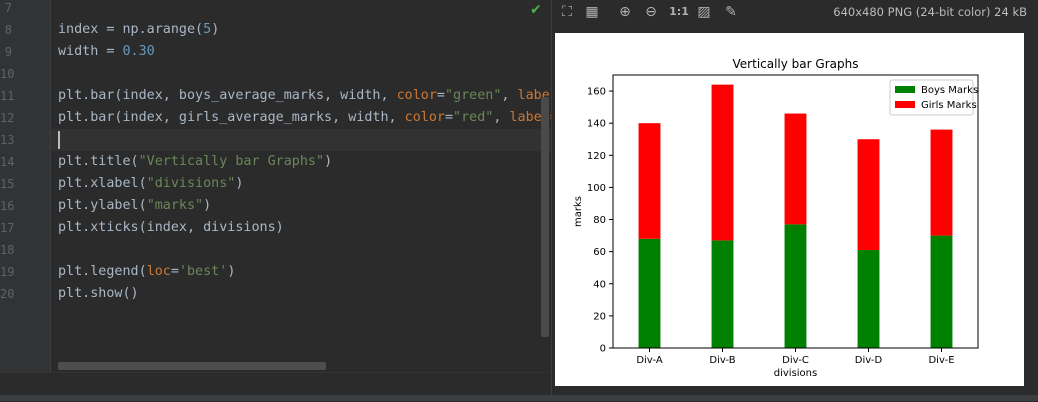 The image size is (1038, 402). I want to click on line-number: 20, so click(7, 294).